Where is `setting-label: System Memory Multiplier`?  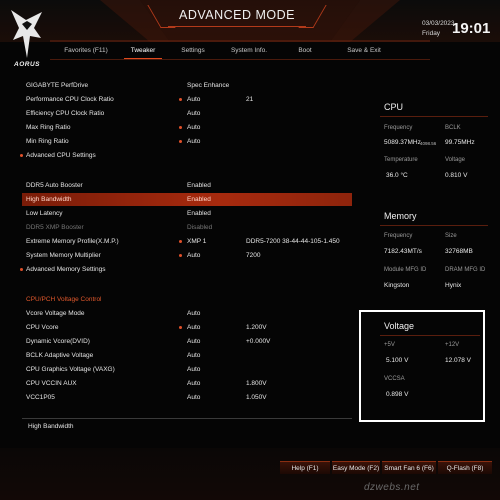 setting-label: System Memory Multiplier is located at coordinates (63, 255).